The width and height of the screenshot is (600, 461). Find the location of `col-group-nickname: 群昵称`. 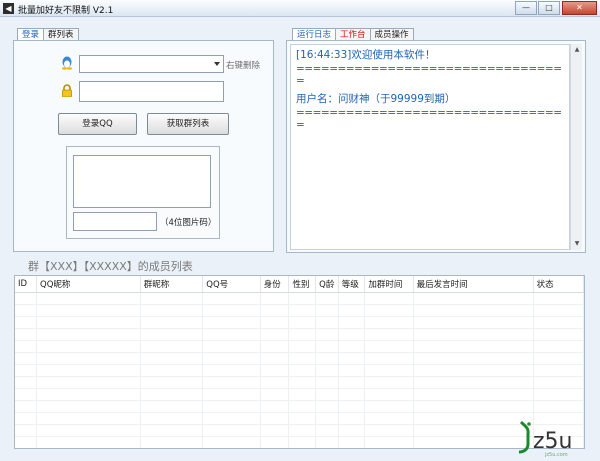

col-group-nickname: 群昵称 is located at coordinates (172, 284).